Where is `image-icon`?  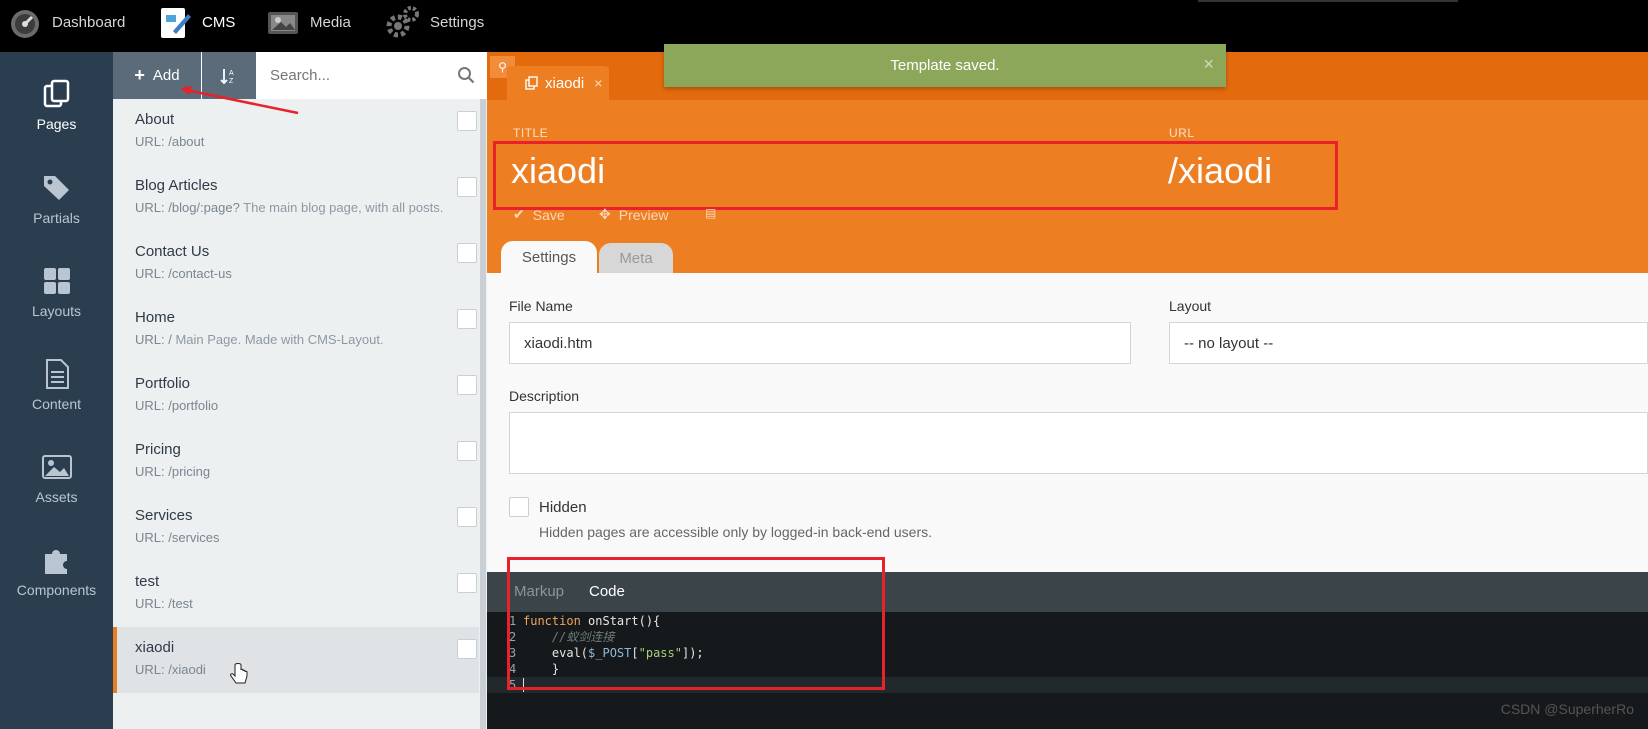 image-icon is located at coordinates (56, 467).